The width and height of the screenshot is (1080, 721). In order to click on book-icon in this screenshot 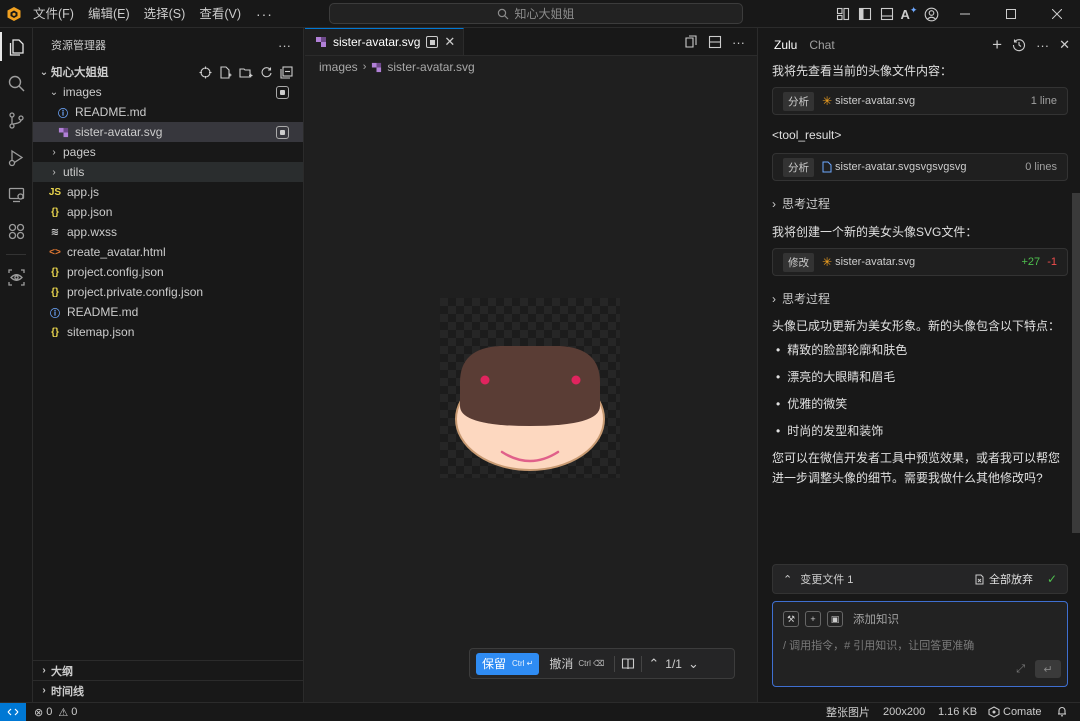, I will do `click(628, 664)`.